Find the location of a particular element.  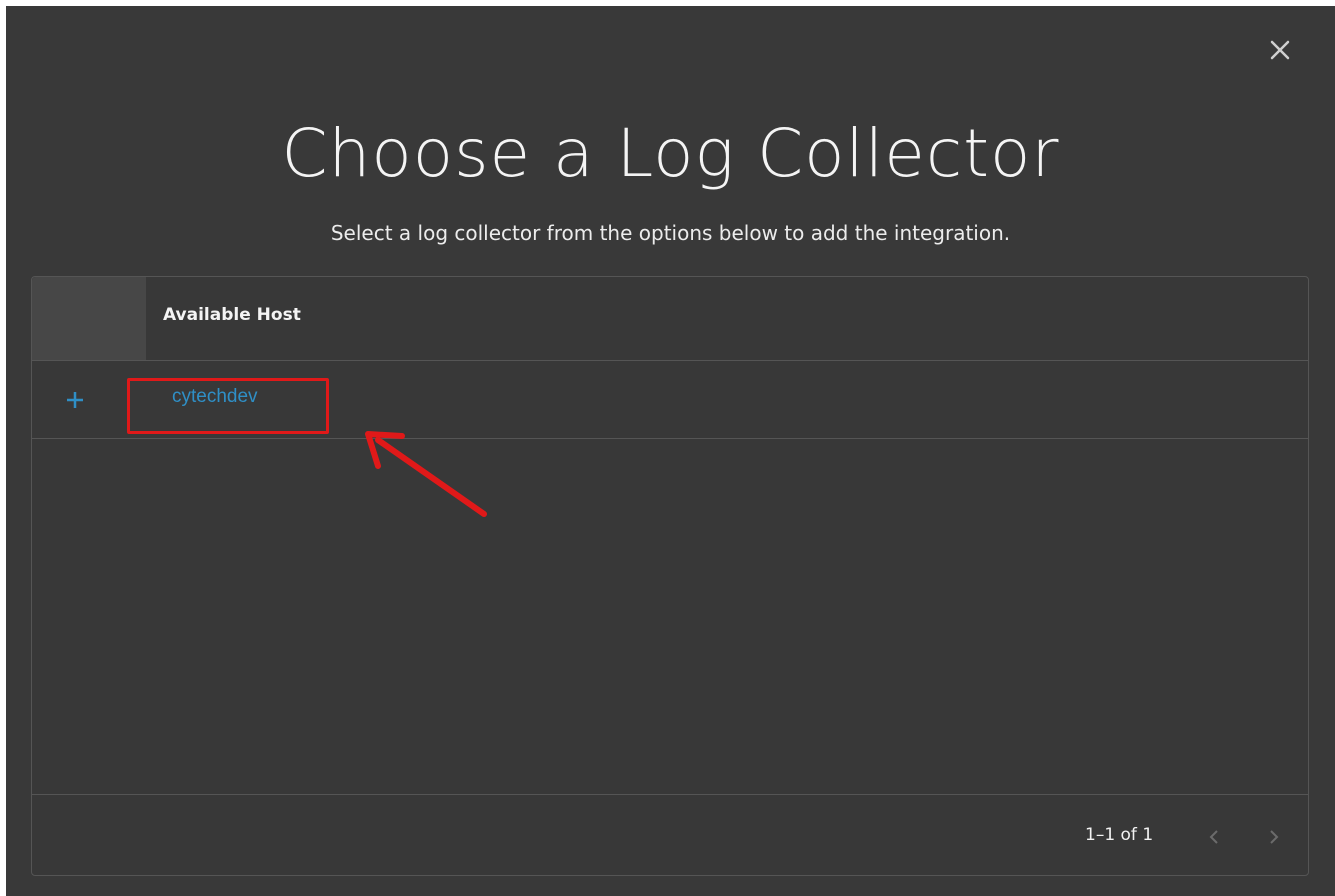

next-page-button is located at coordinates (1274, 837).